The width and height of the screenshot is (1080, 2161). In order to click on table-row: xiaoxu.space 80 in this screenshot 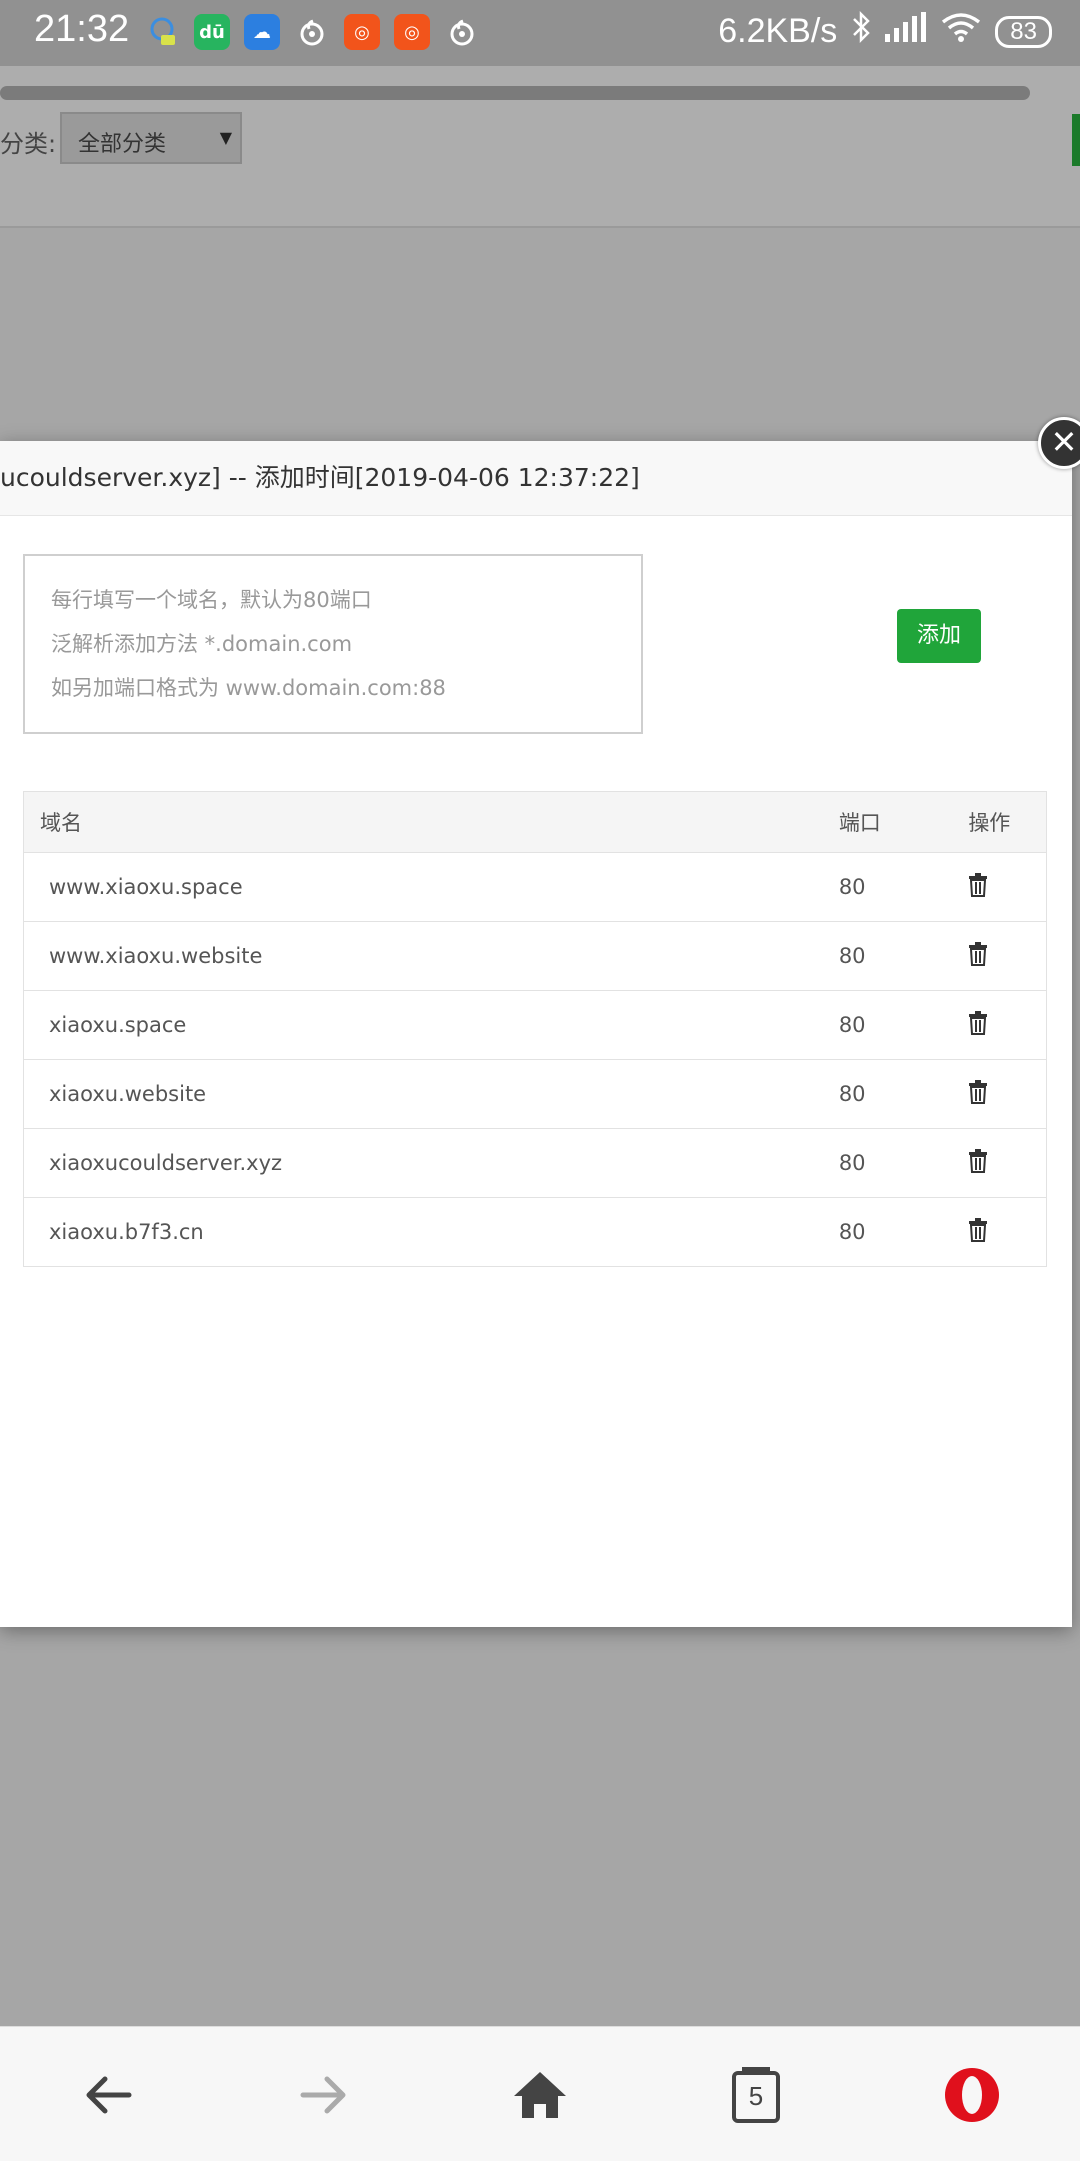, I will do `click(535, 1025)`.